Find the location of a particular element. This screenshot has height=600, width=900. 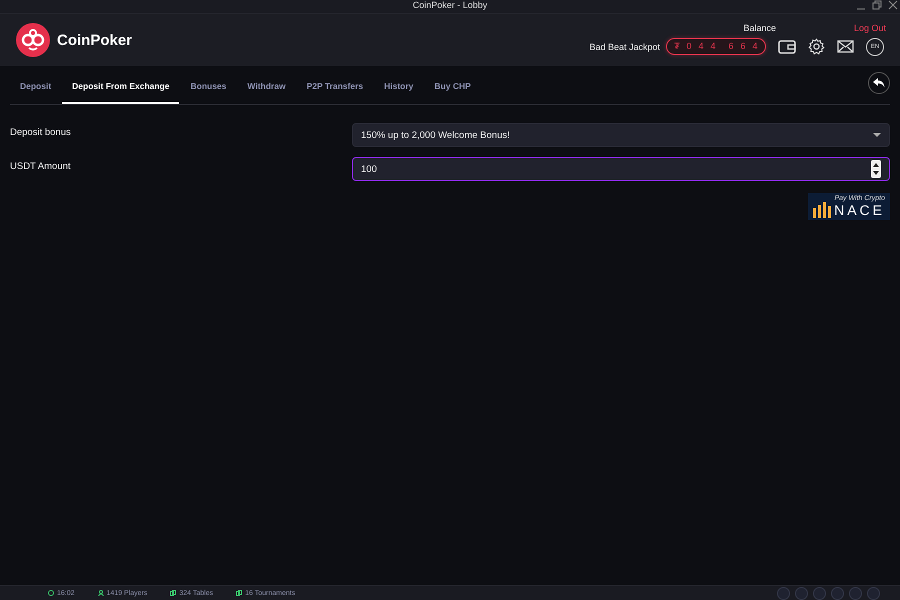

field-label: Deposit bonus is located at coordinates (40, 133).